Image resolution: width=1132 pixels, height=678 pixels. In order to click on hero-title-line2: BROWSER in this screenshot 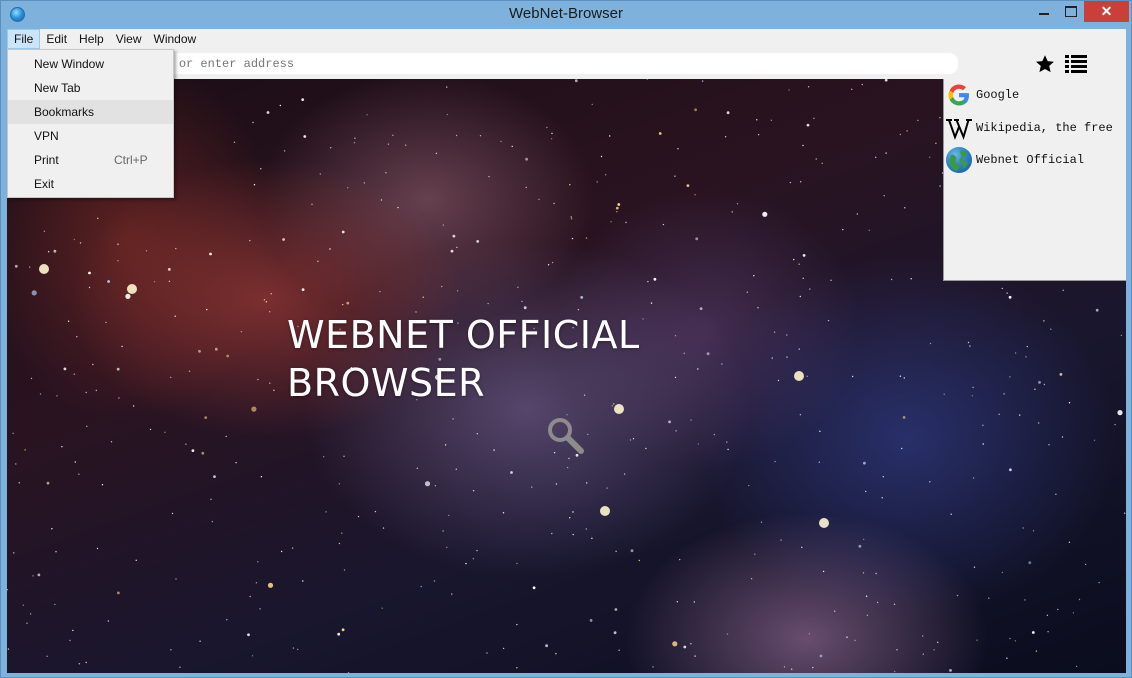, I will do `click(386, 383)`.